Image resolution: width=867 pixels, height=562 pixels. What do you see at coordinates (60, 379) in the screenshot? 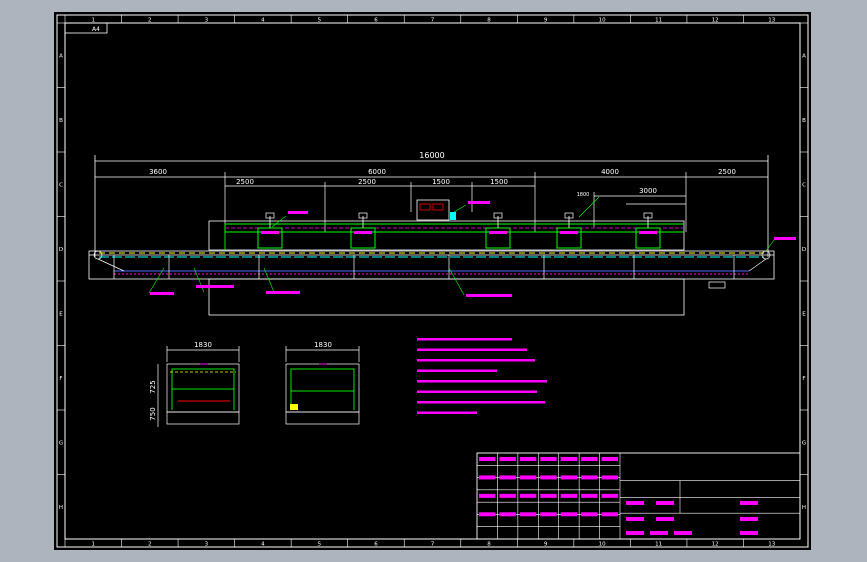
I see `zone-letter-left: F` at bounding box center [60, 379].